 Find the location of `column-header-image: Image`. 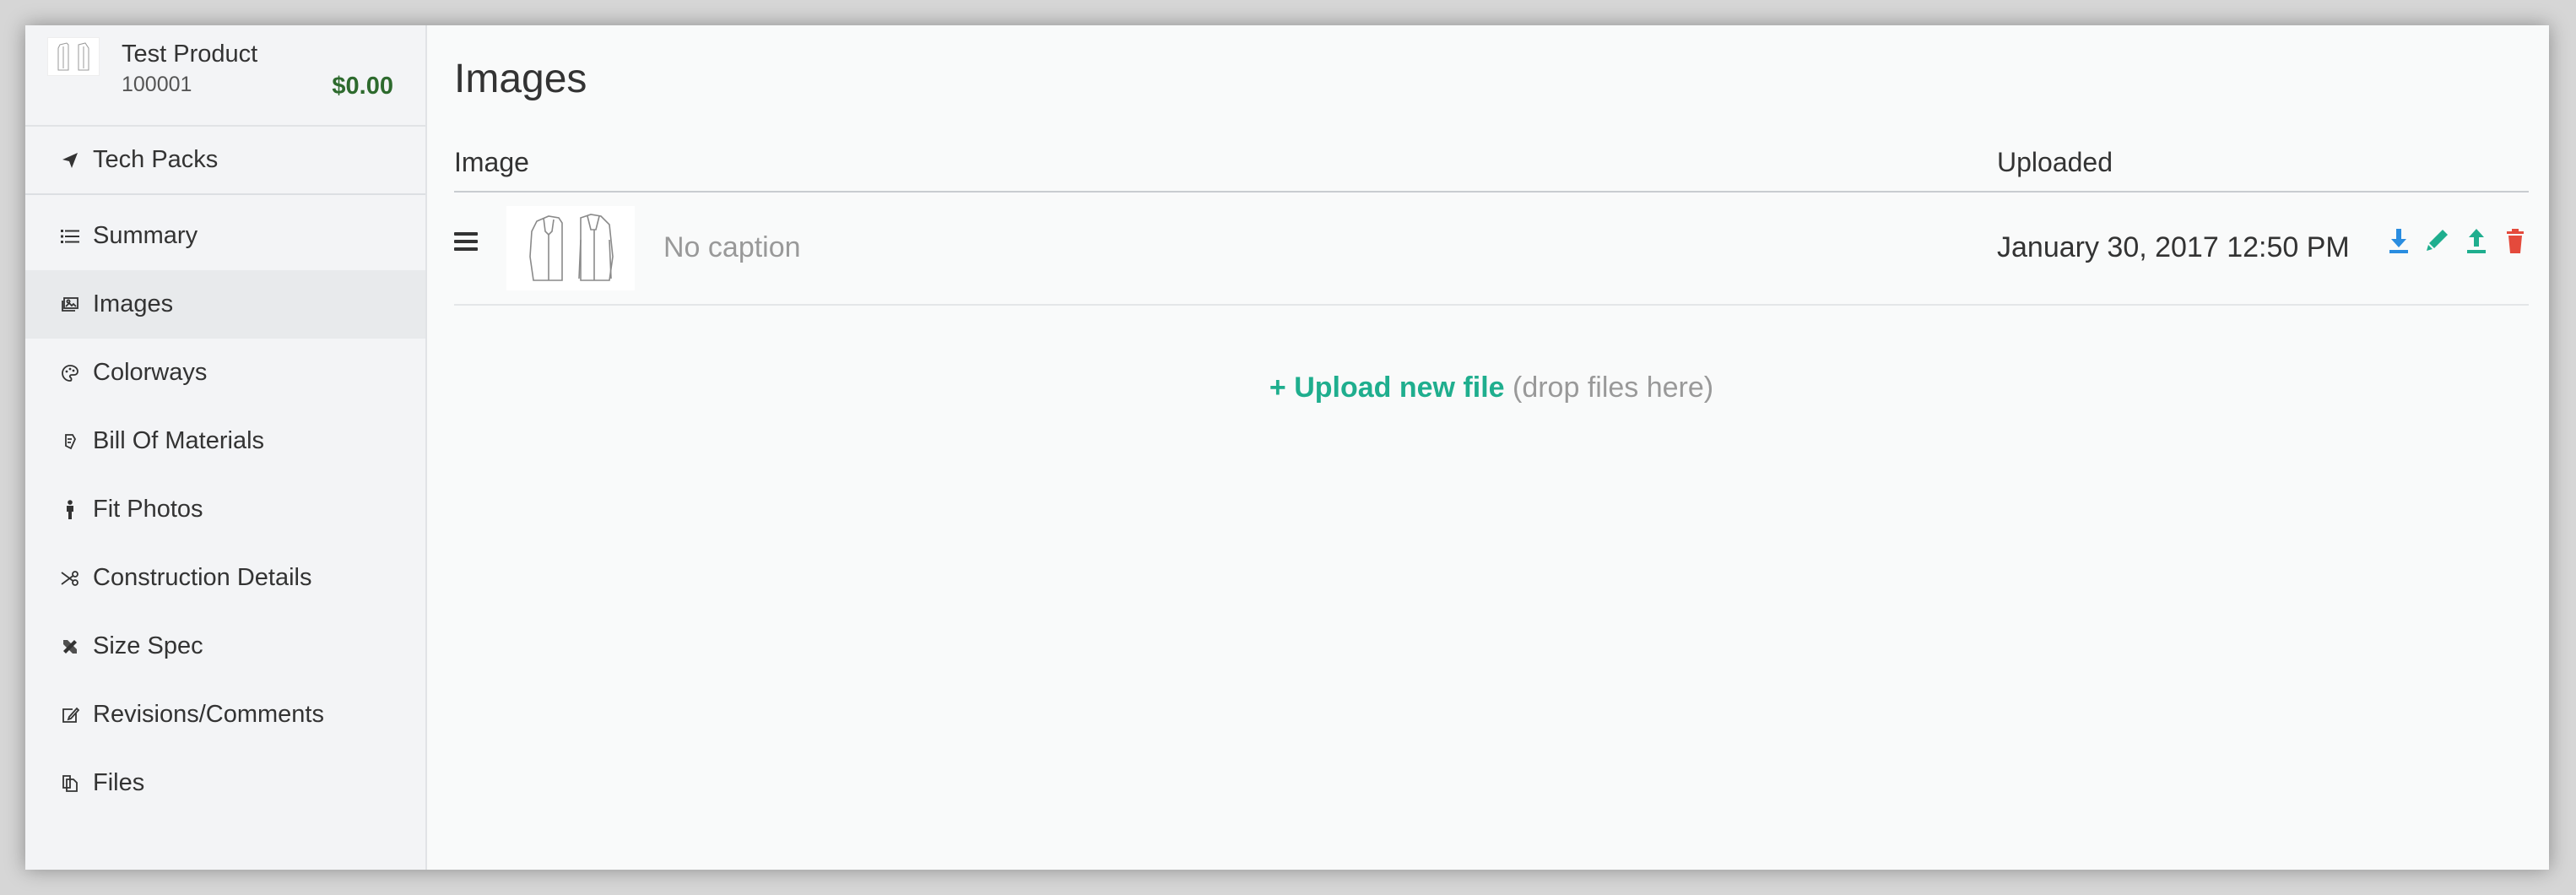

column-header-image: Image is located at coordinates (491, 162).